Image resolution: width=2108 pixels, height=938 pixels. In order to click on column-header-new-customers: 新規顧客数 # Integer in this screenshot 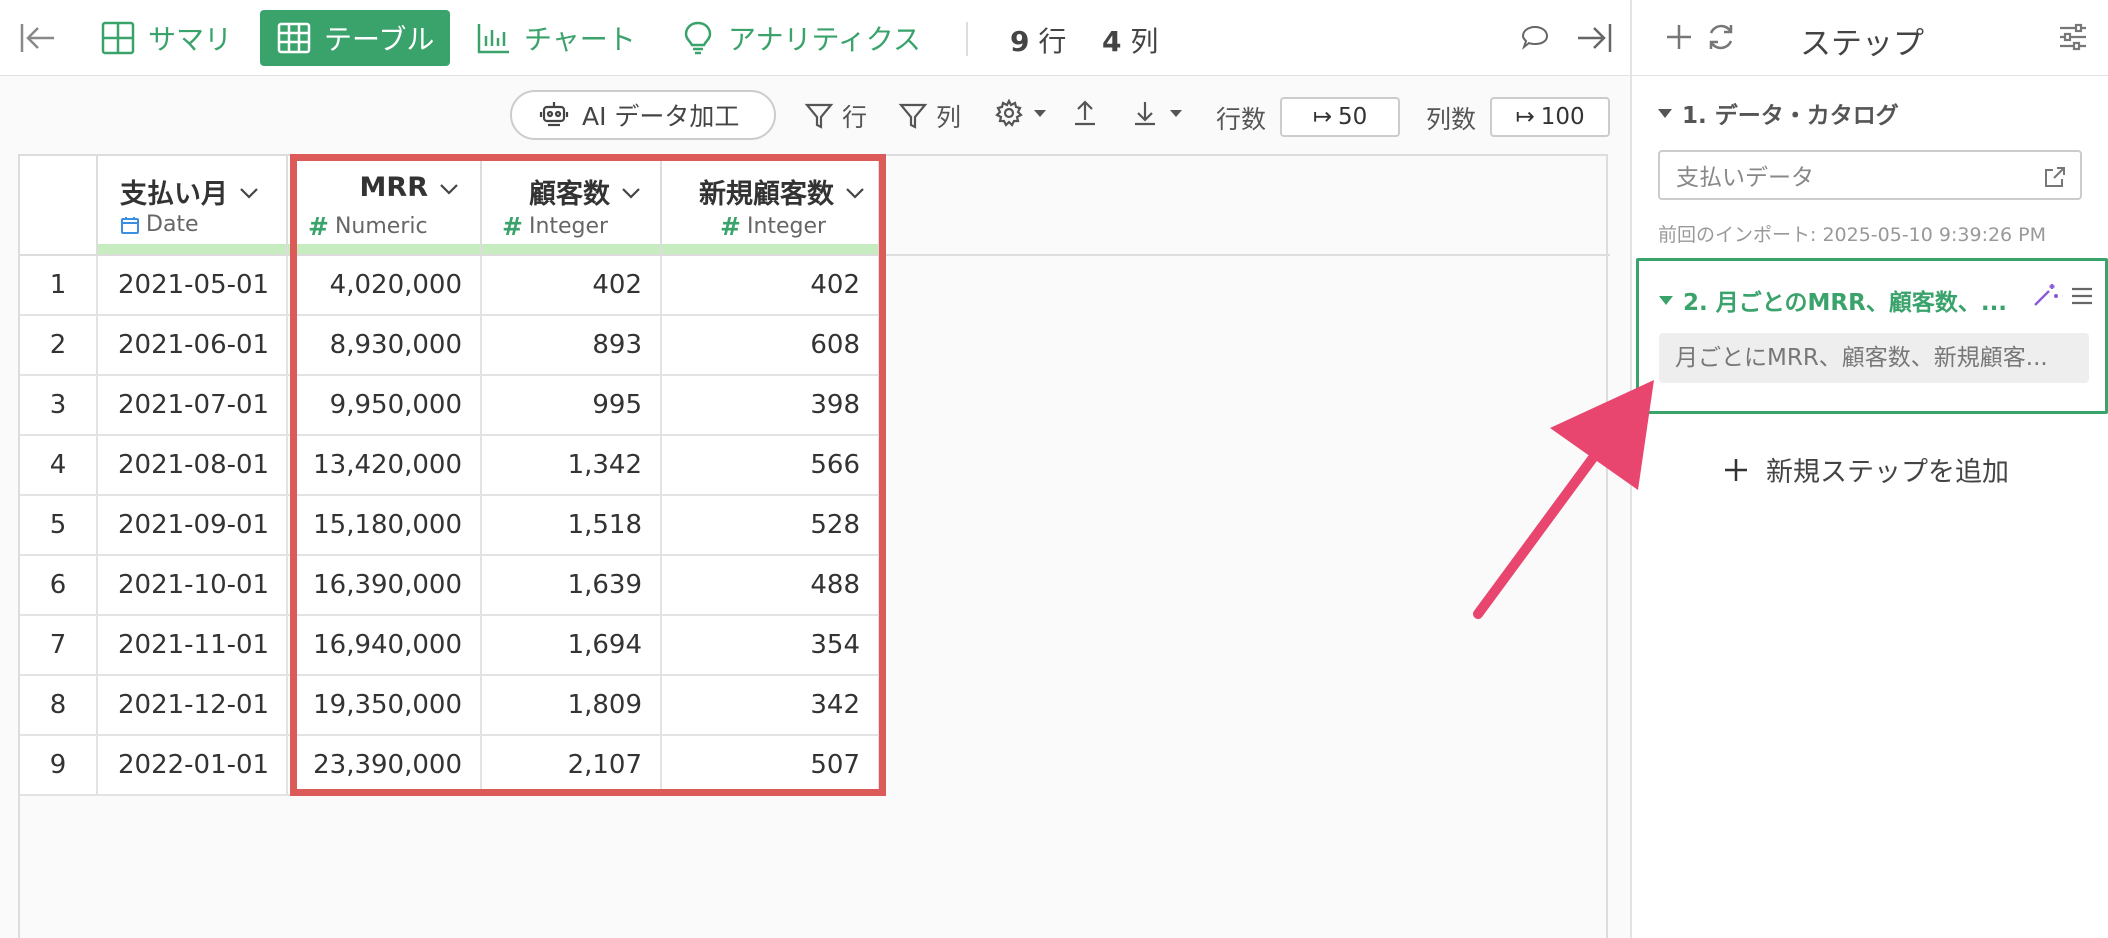, I will do `click(771, 206)`.